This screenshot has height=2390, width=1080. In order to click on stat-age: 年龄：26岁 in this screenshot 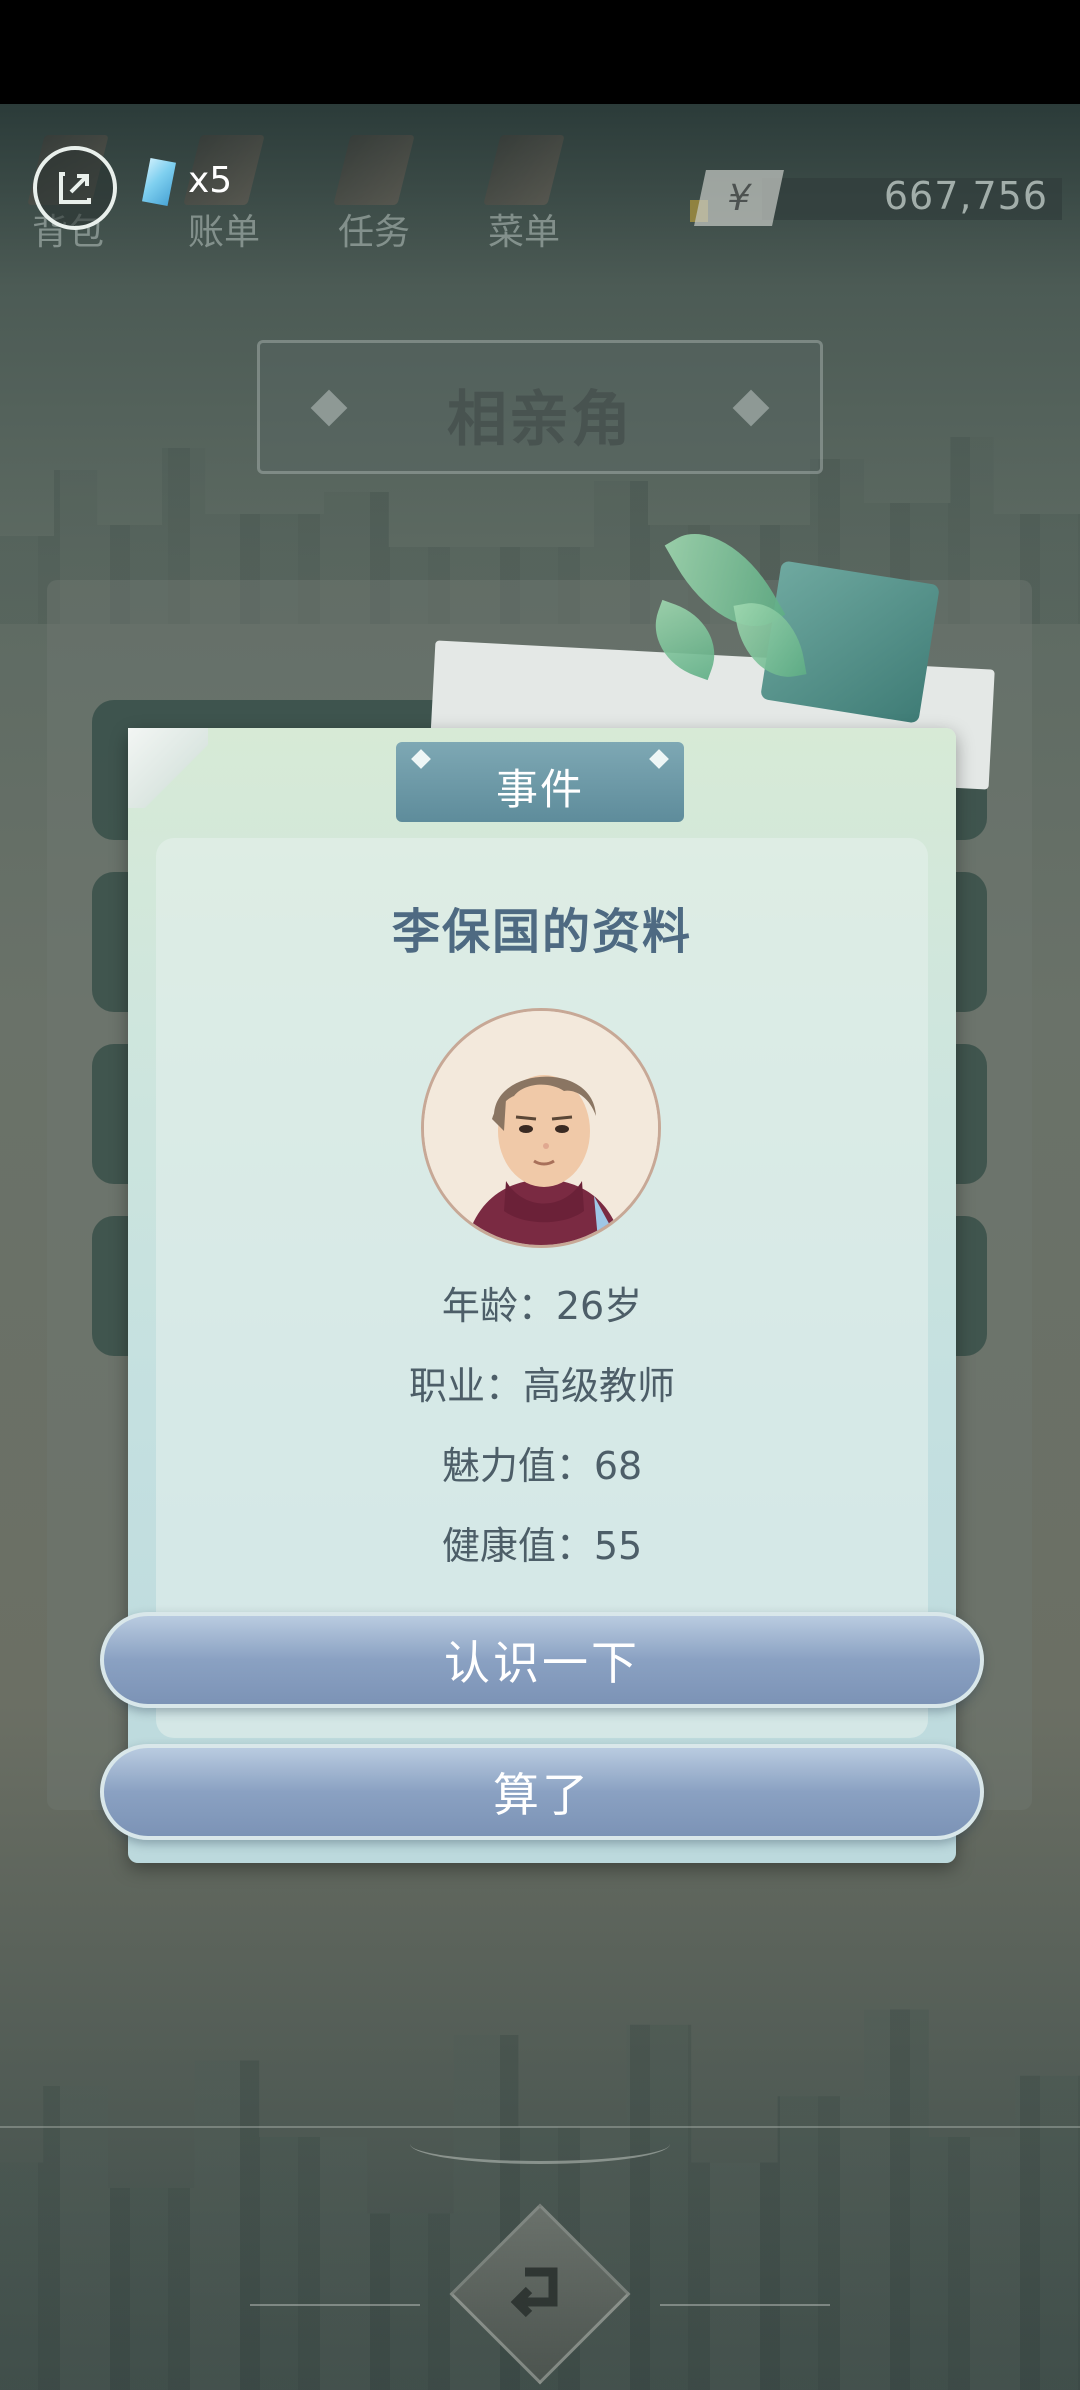, I will do `click(542, 1306)`.